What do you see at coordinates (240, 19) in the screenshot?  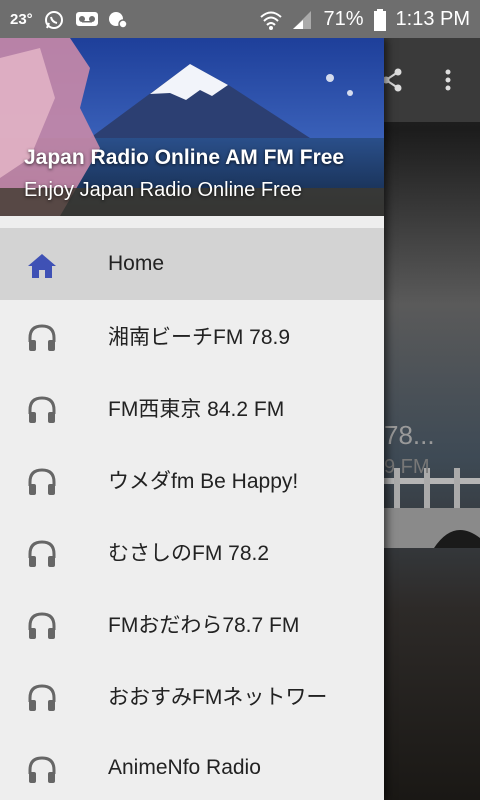 I see `status-bar: 23° 71% 1:13 PM` at bounding box center [240, 19].